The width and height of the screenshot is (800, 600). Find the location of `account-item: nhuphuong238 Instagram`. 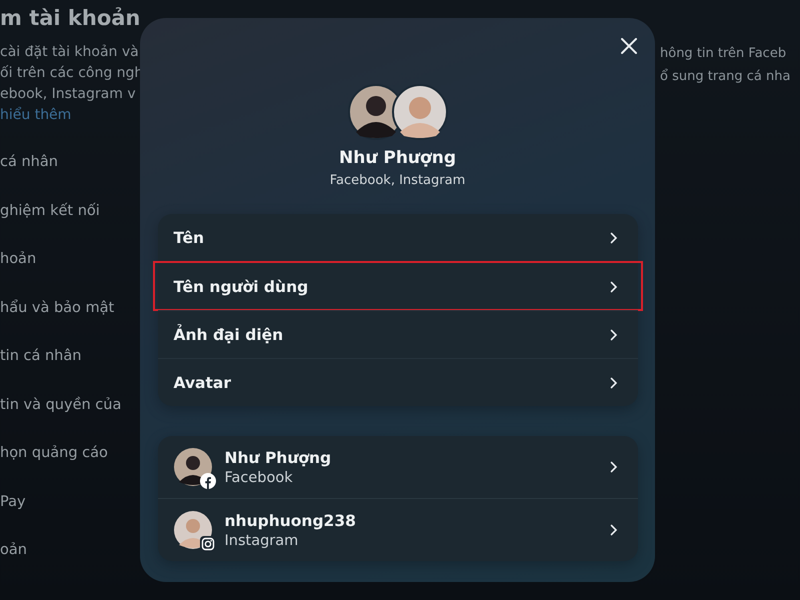

account-item: nhuphuong238 Instagram is located at coordinates (398, 529).